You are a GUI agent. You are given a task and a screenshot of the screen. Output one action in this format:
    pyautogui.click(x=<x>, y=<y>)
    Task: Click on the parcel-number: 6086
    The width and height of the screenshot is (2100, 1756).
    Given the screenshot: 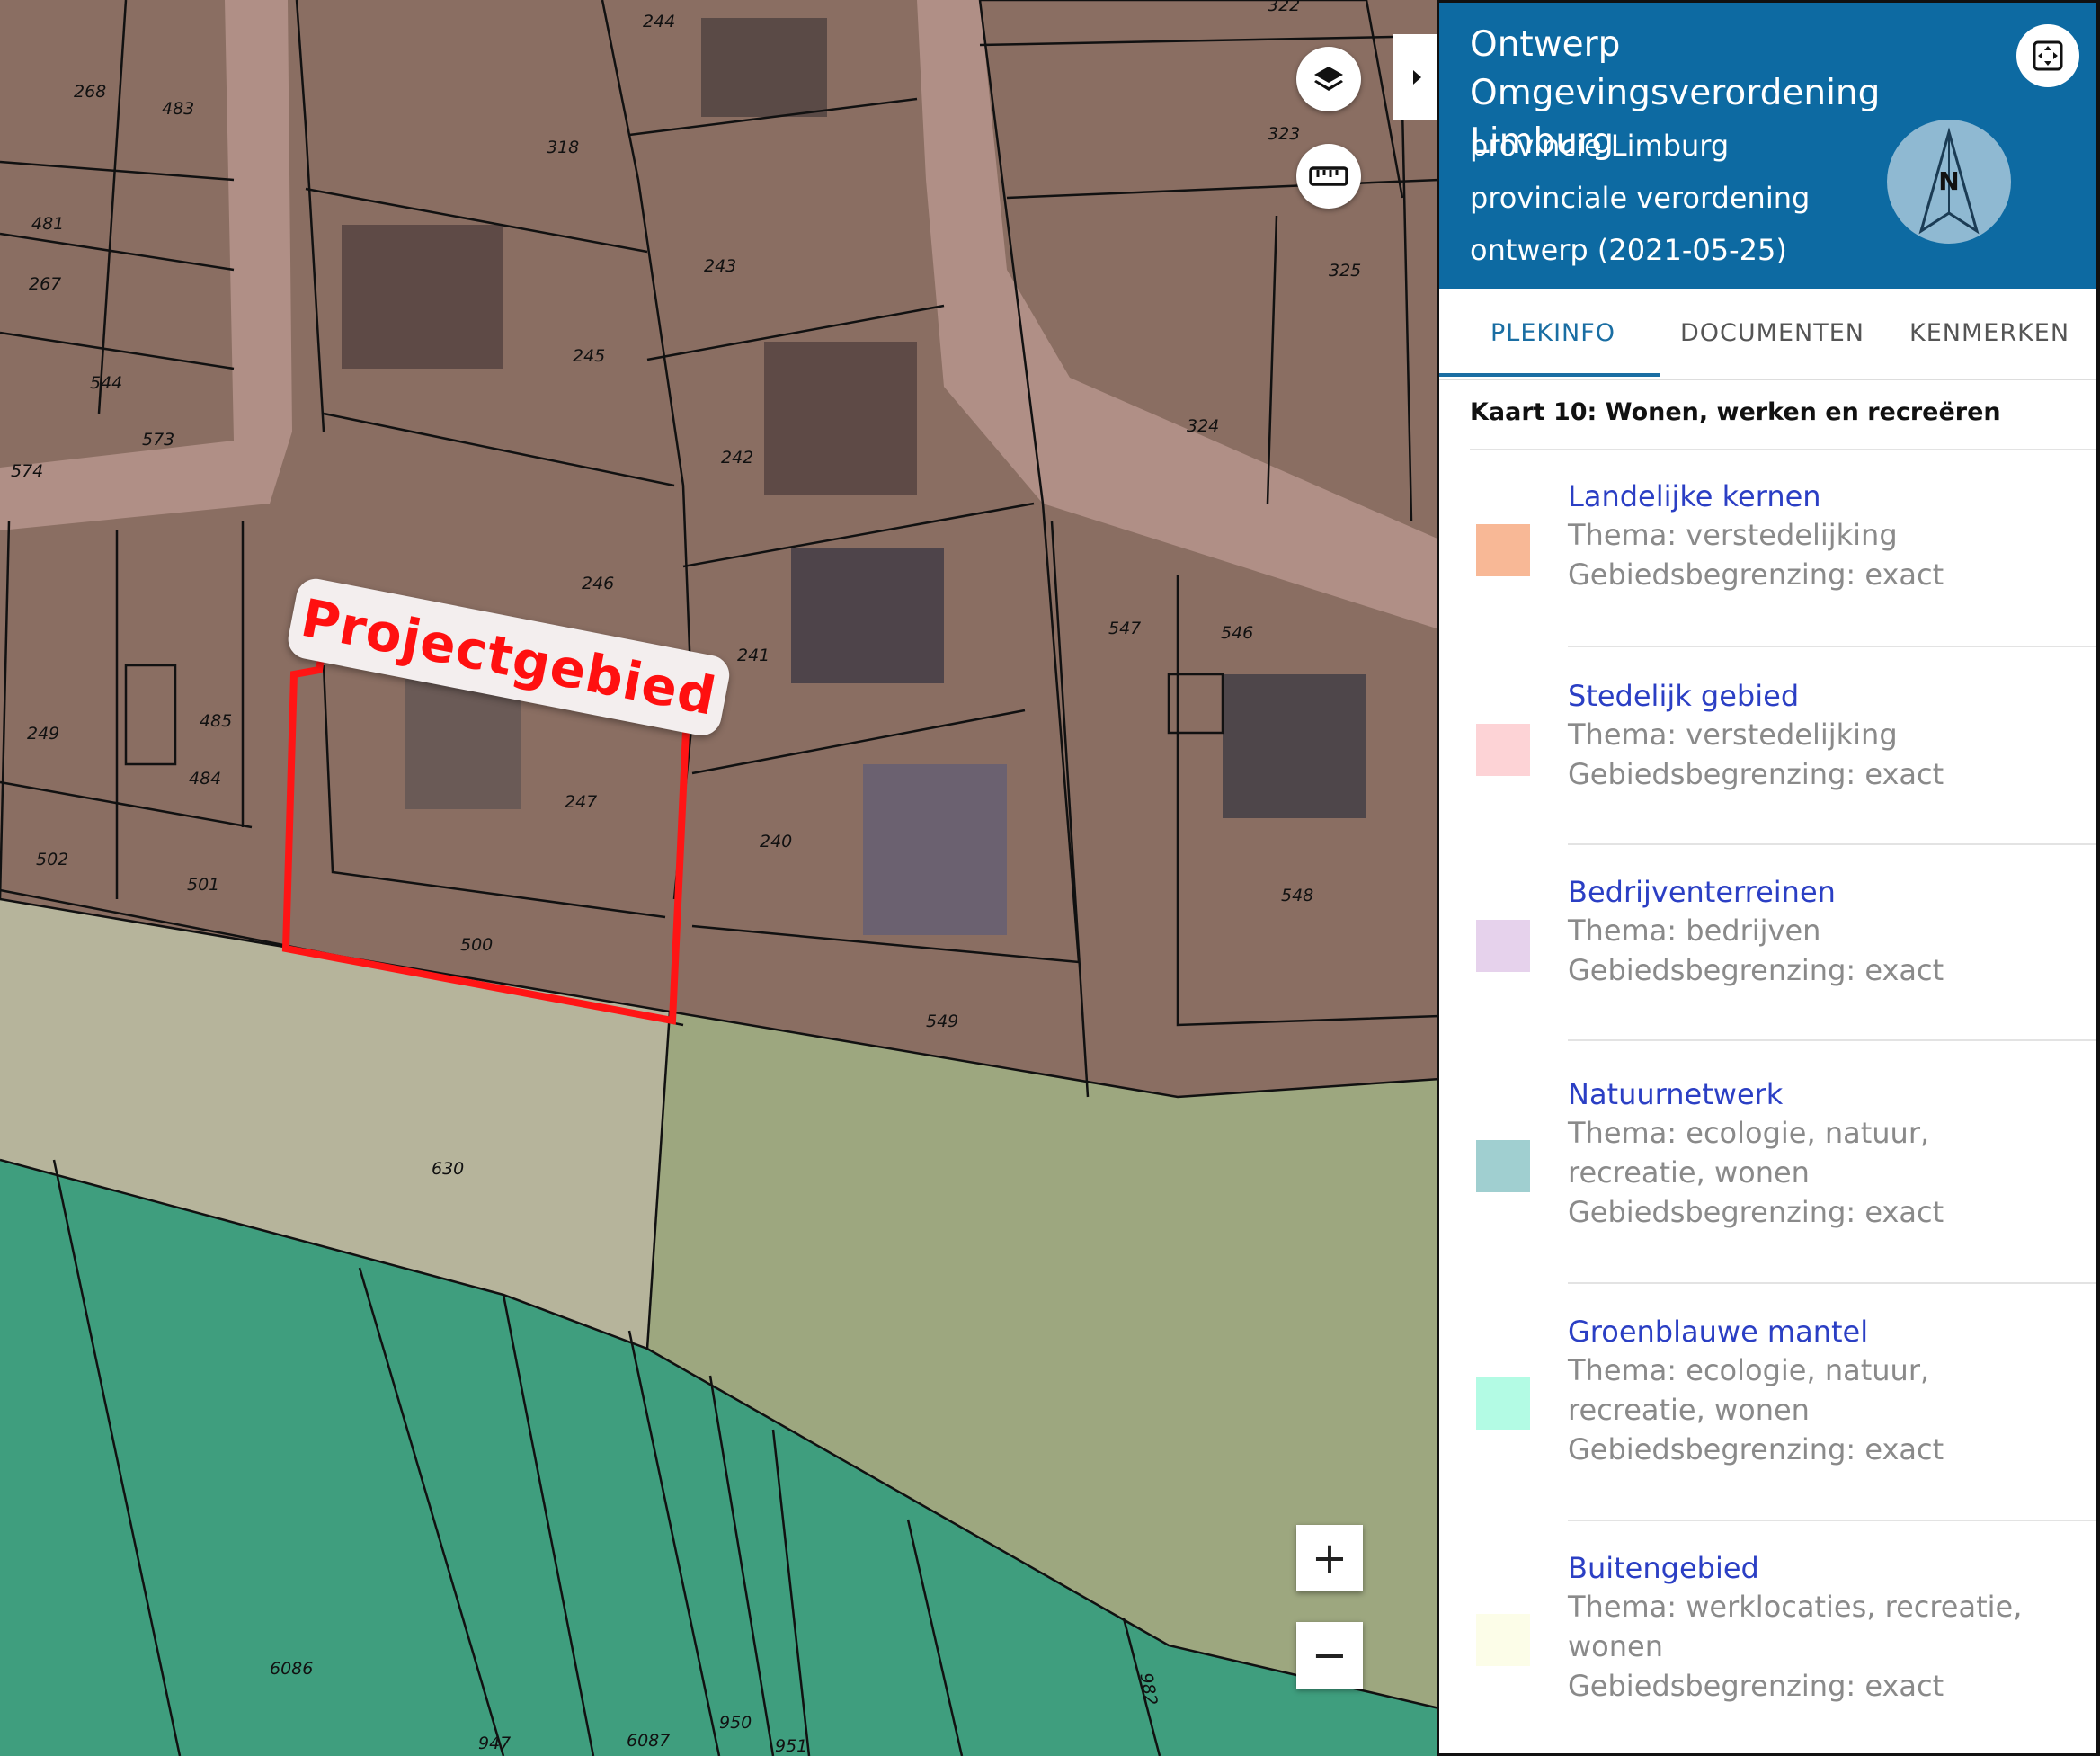 What is the action you would take?
    pyautogui.click(x=291, y=1669)
    